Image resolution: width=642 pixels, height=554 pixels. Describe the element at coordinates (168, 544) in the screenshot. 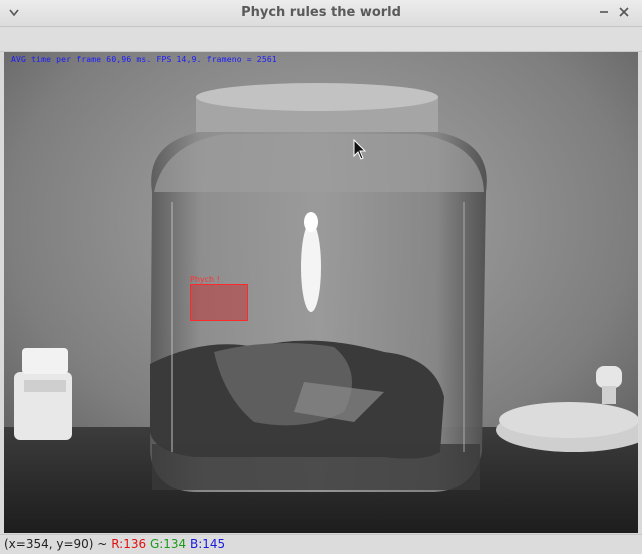

I see `pixel-green-value: G:134` at that location.